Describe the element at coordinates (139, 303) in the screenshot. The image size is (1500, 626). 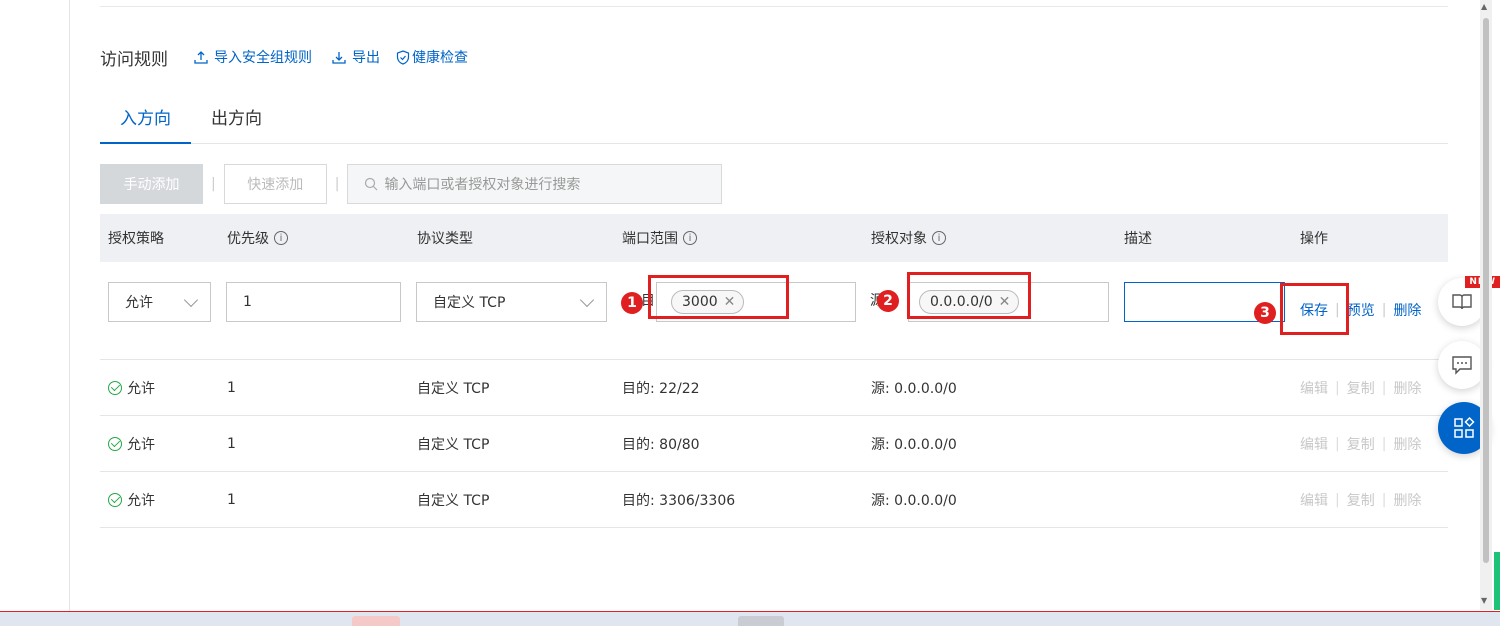
I see `policy-value: 允许` at that location.